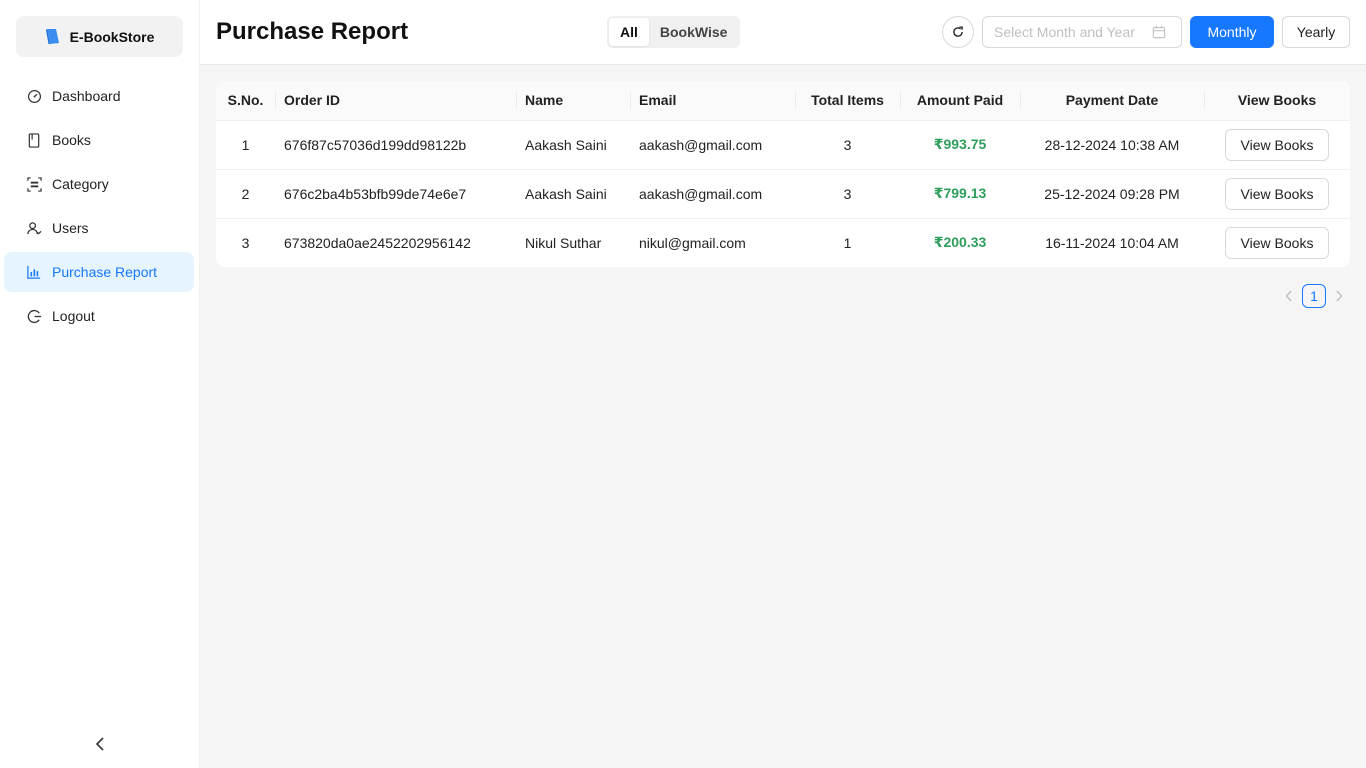 The width and height of the screenshot is (1366, 768). What do you see at coordinates (847, 242) in the screenshot?
I see `cell-total-items: 1` at bounding box center [847, 242].